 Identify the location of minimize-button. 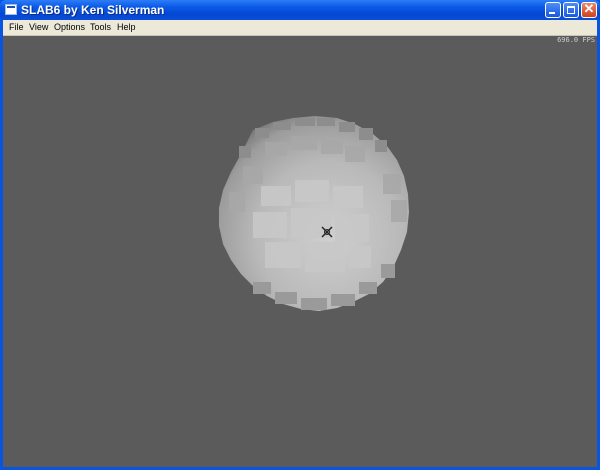
(553, 10).